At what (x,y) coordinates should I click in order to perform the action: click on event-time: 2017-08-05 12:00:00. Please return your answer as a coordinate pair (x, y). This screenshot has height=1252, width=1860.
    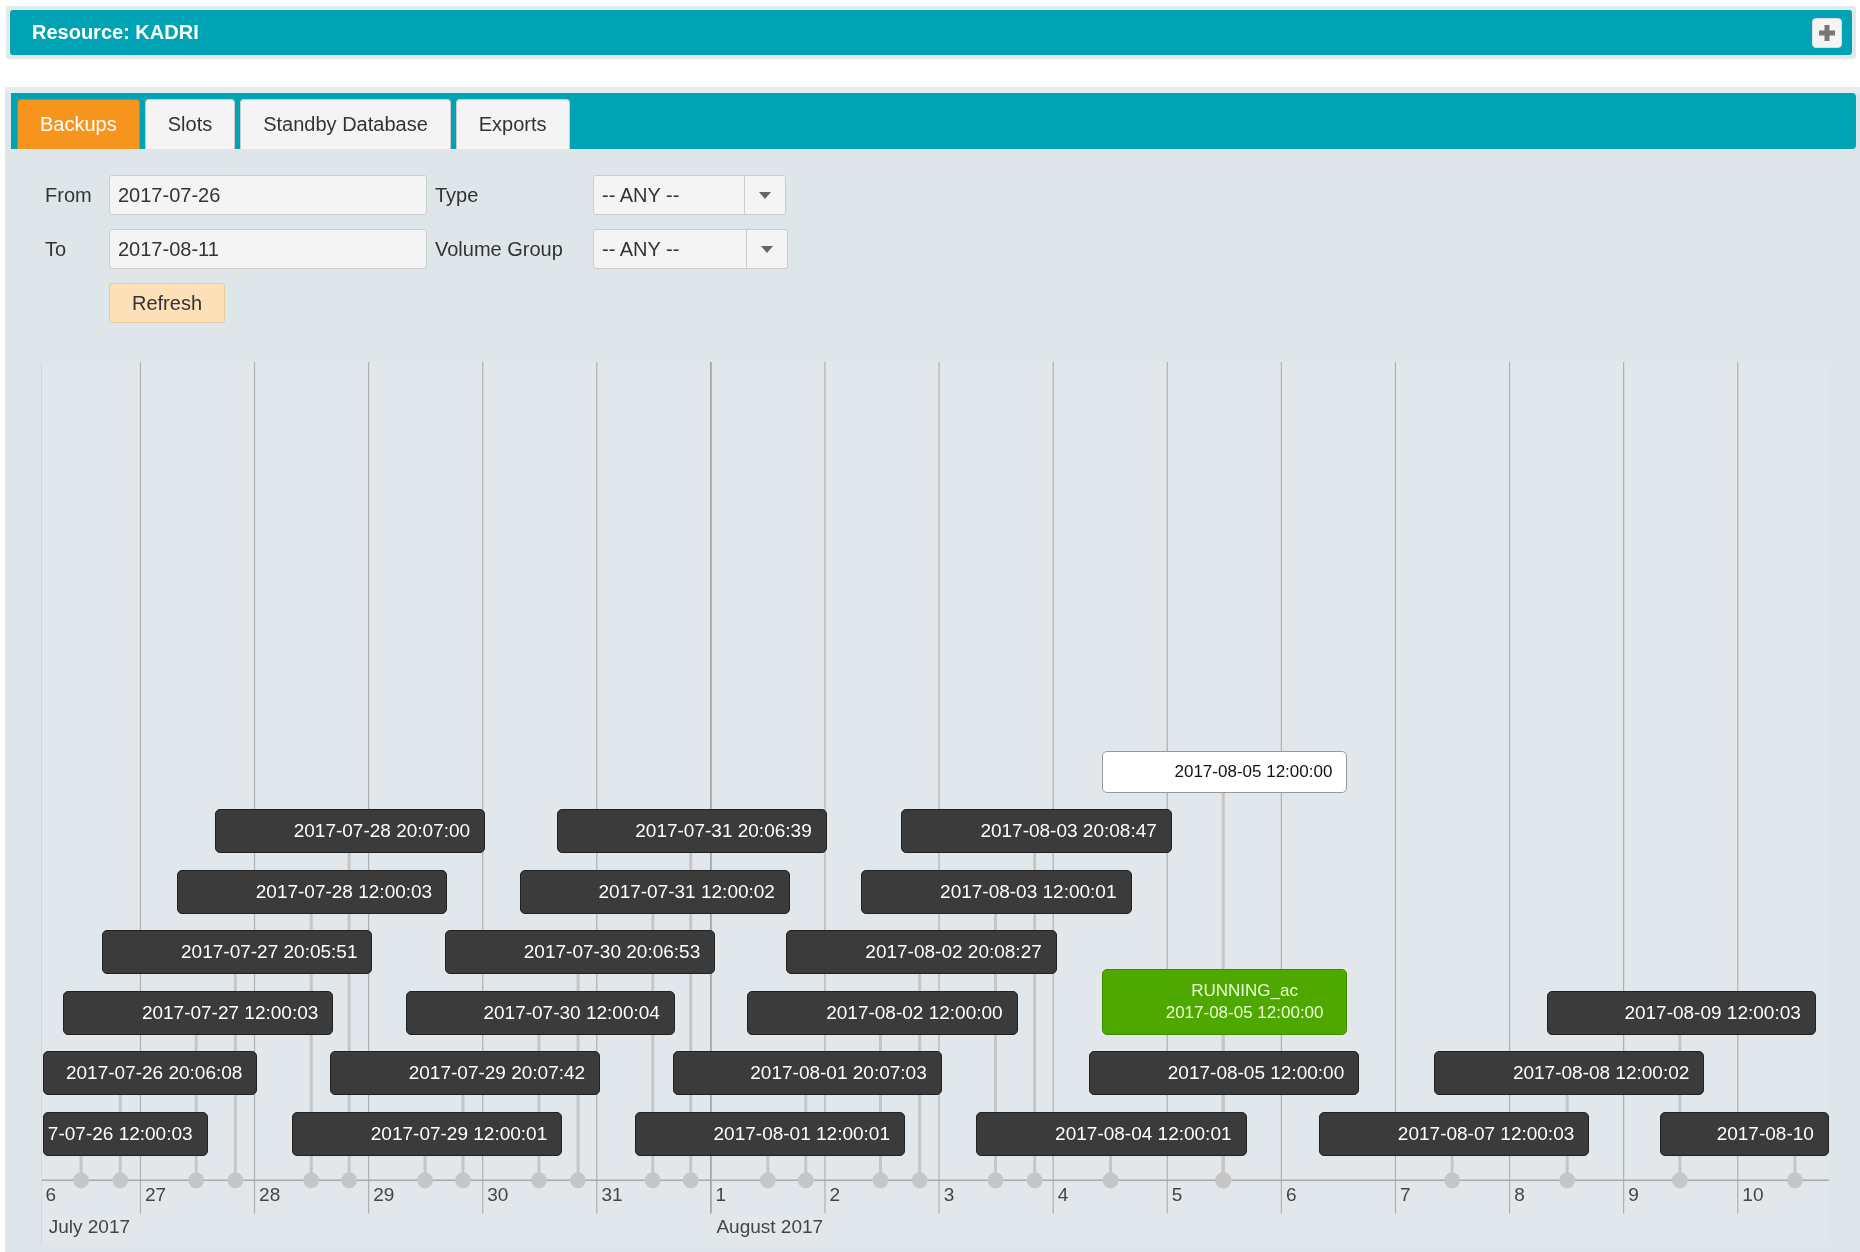
    Looking at the image, I should click on (1244, 1012).